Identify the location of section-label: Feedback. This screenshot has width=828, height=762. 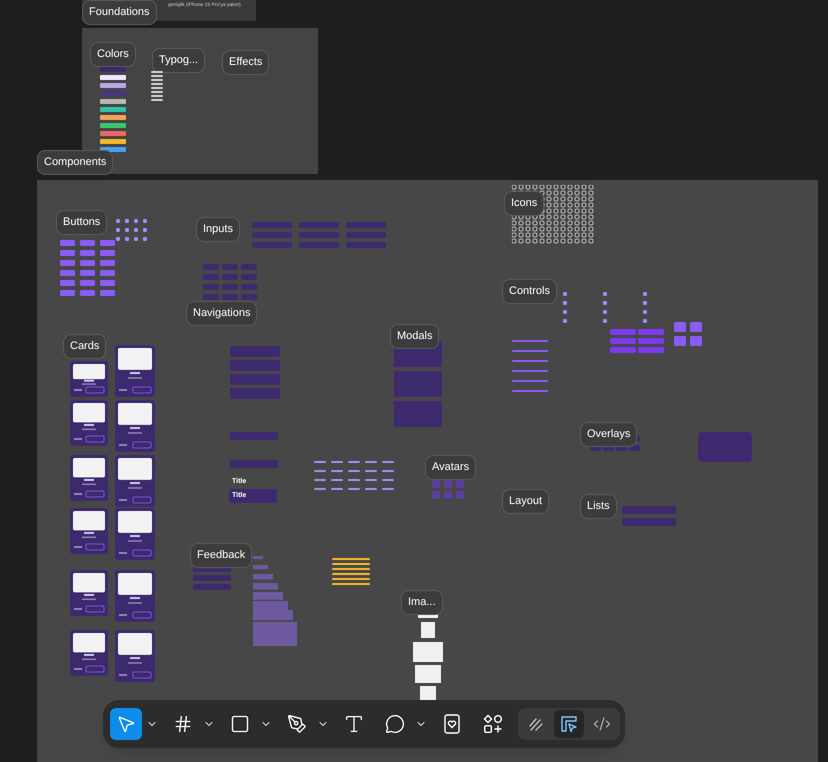
(221, 555).